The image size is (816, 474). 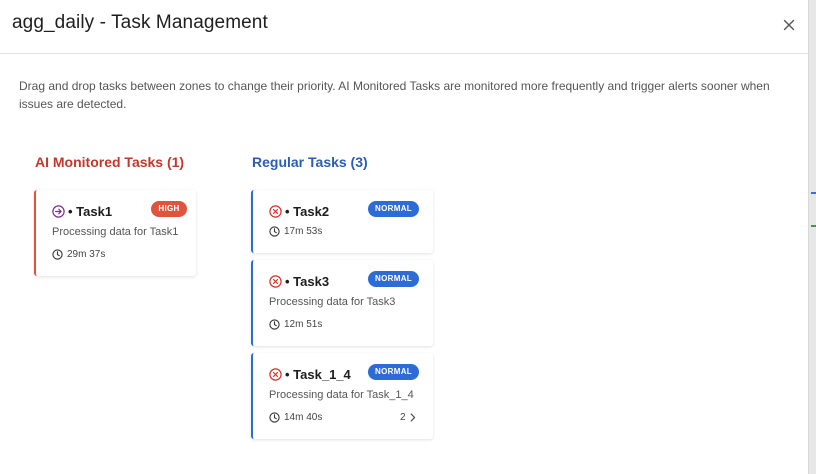 I want to click on task-description: Processing data for Task1, so click(x=115, y=232).